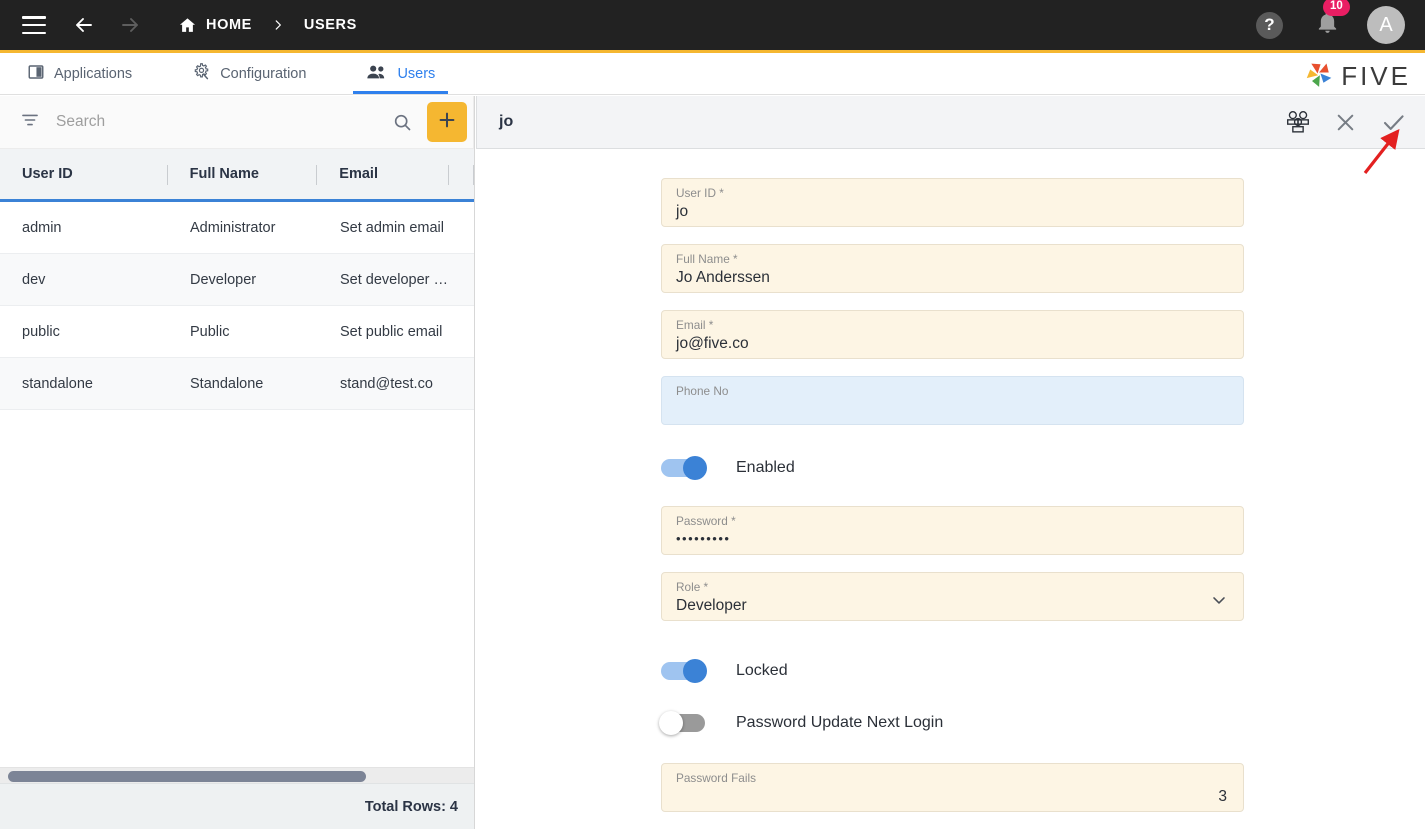 Image resolution: width=1425 pixels, height=829 pixels. Describe the element at coordinates (201, 73) in the screenshot. I see `configuration-gear-icon` at that location.